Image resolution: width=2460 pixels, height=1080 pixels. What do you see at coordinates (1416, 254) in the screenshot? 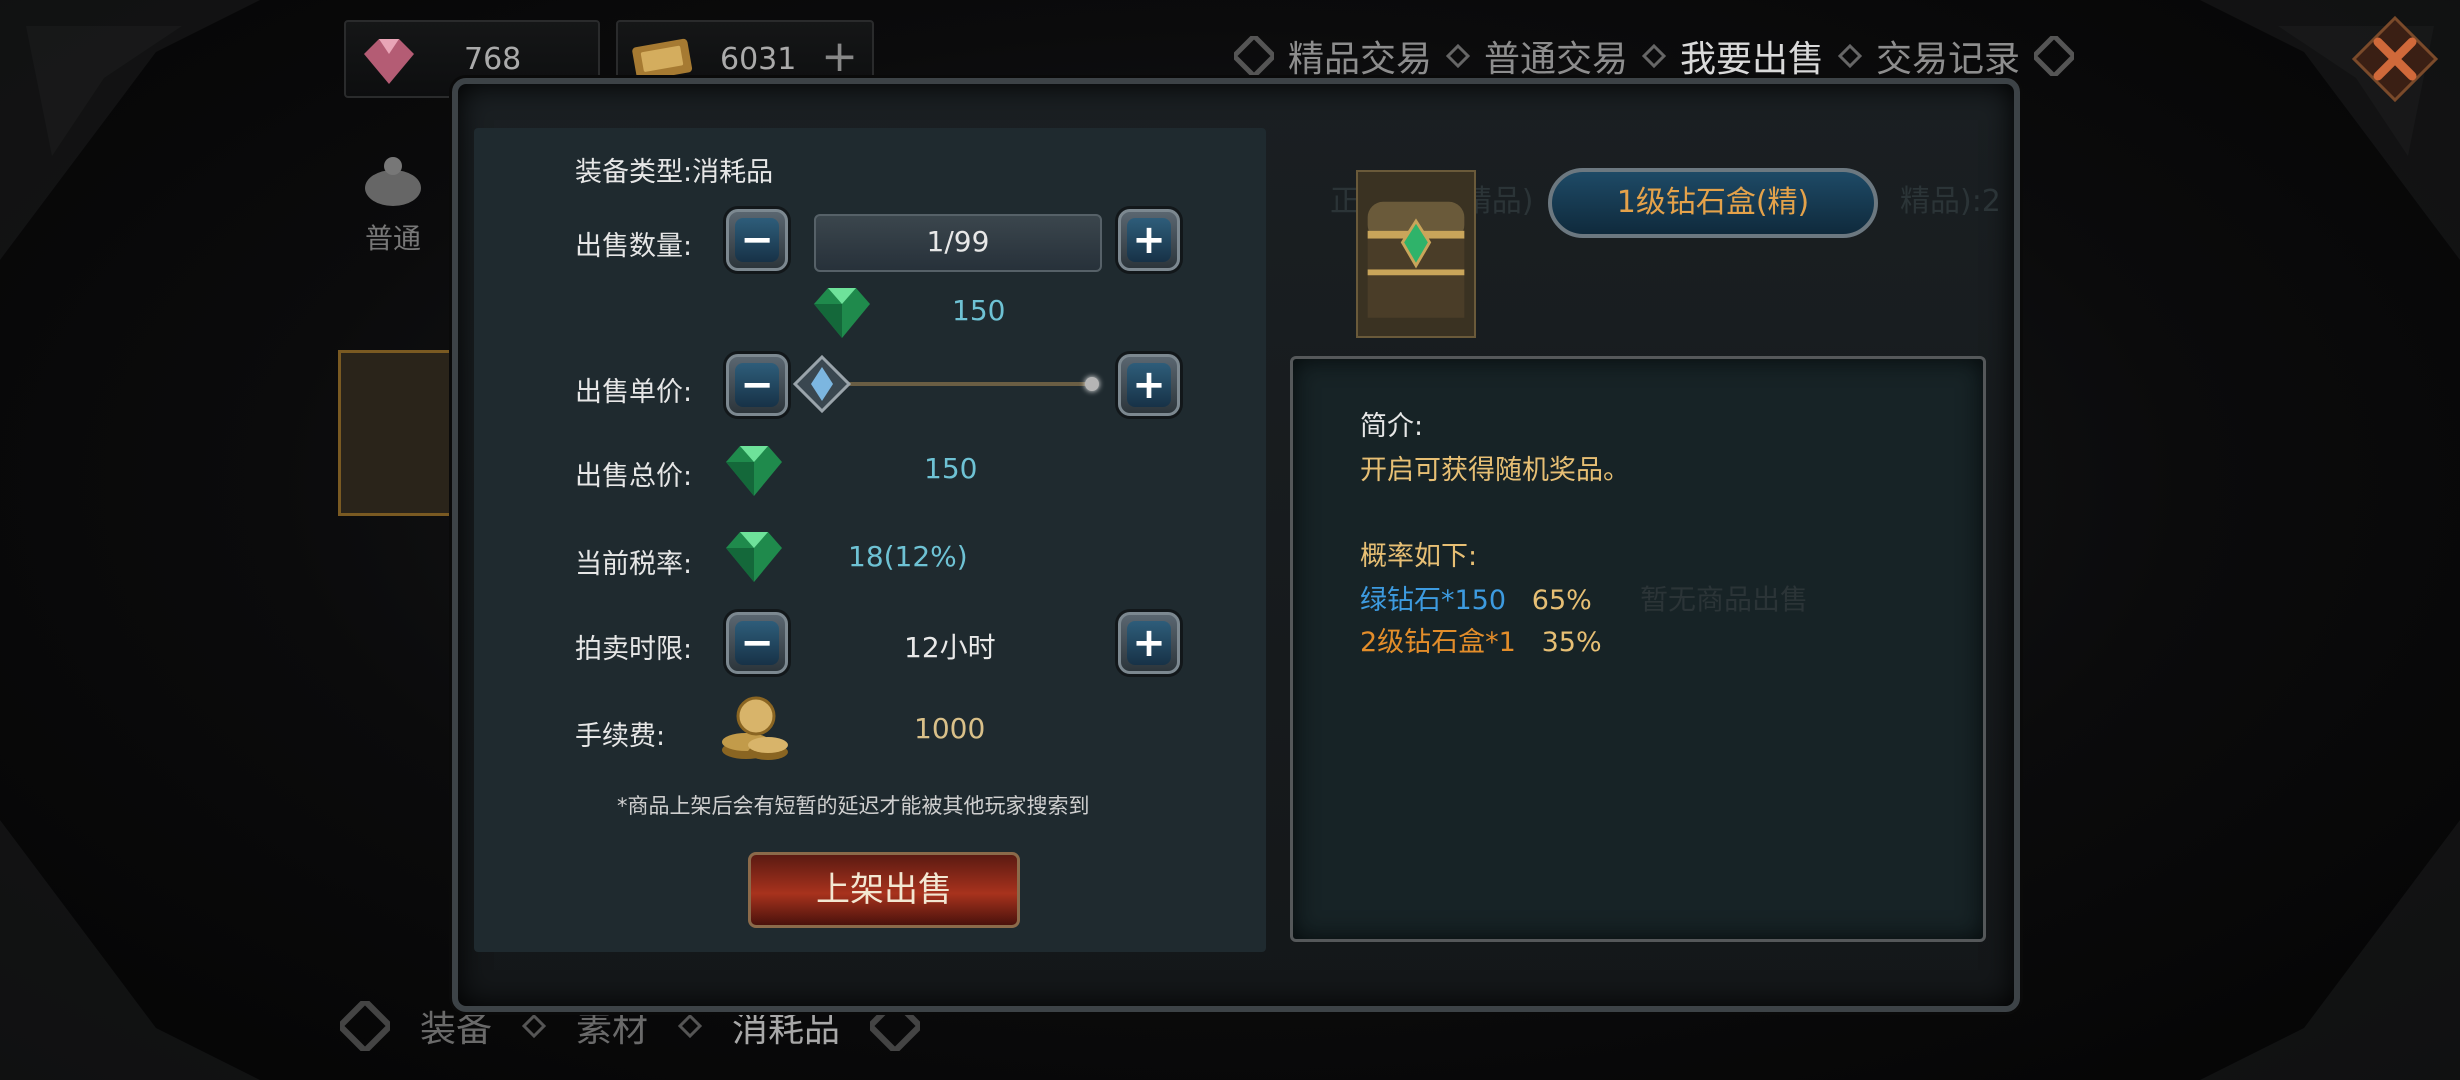
I see `diamond-chest-icon` at bounding box center [1416, 254].